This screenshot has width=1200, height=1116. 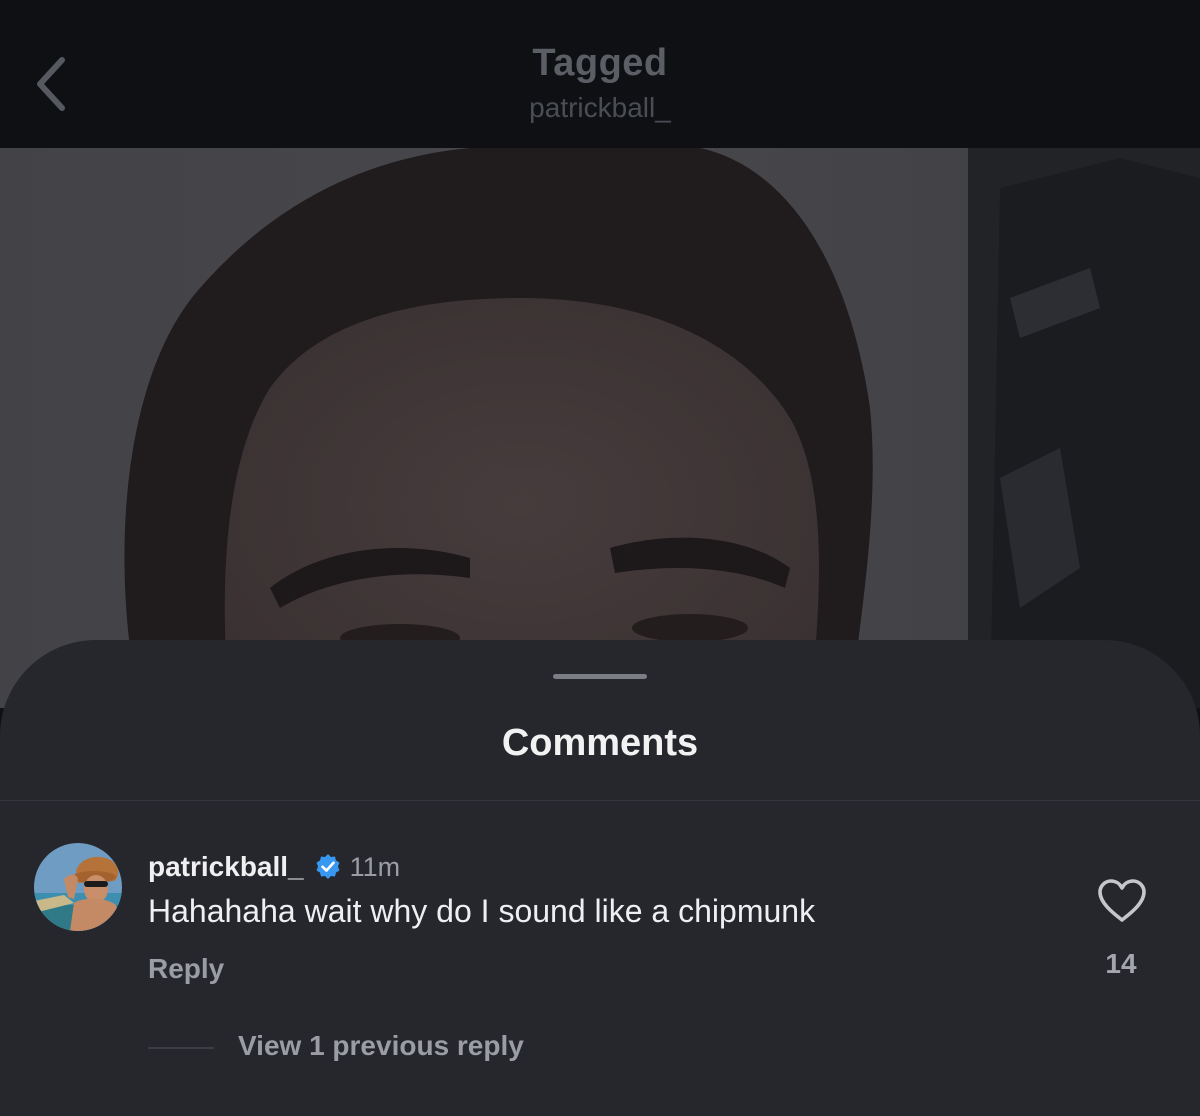 What do you see at coordinates (226, 867) in the screenshot?
I see `comment-username: patrickball_` at bounding box center [226, 867].